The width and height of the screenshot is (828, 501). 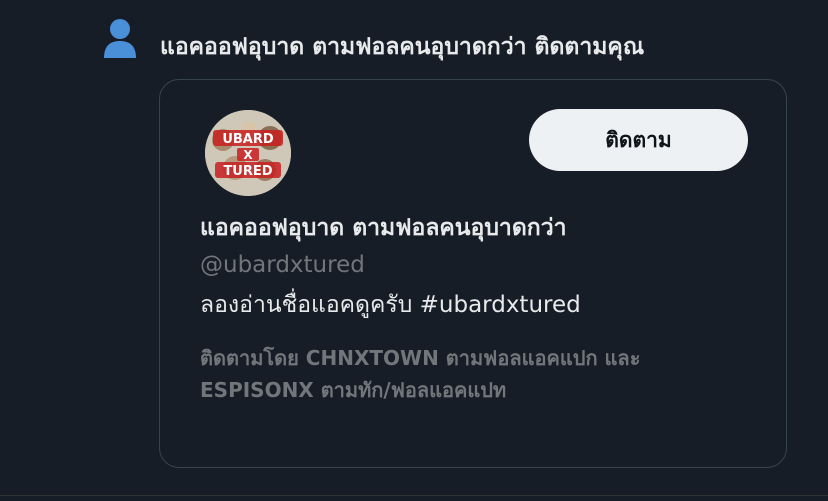 I want to click on followed-by-line-2: ESPISONX ตามทัก/ฟอลแอคแปท, so click(x=353, y=390).